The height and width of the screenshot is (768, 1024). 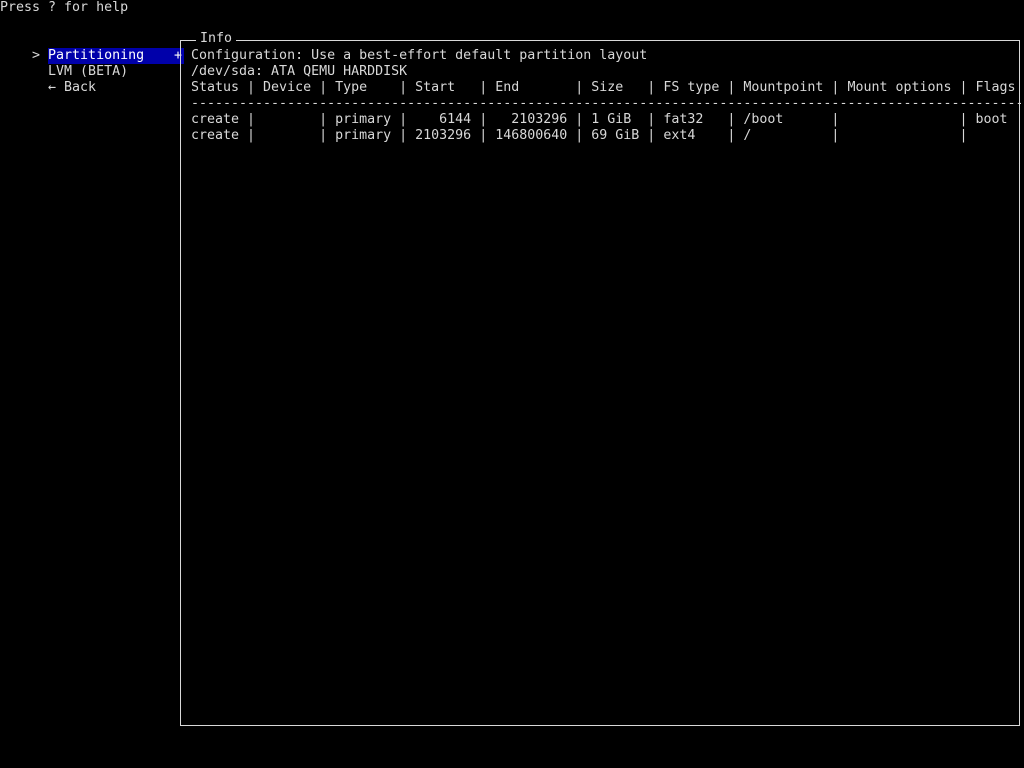 What do you see at coordinates (216, 39) in the screenshot?
I see `info-panel-title: Info` at bounding box center [216, 39].